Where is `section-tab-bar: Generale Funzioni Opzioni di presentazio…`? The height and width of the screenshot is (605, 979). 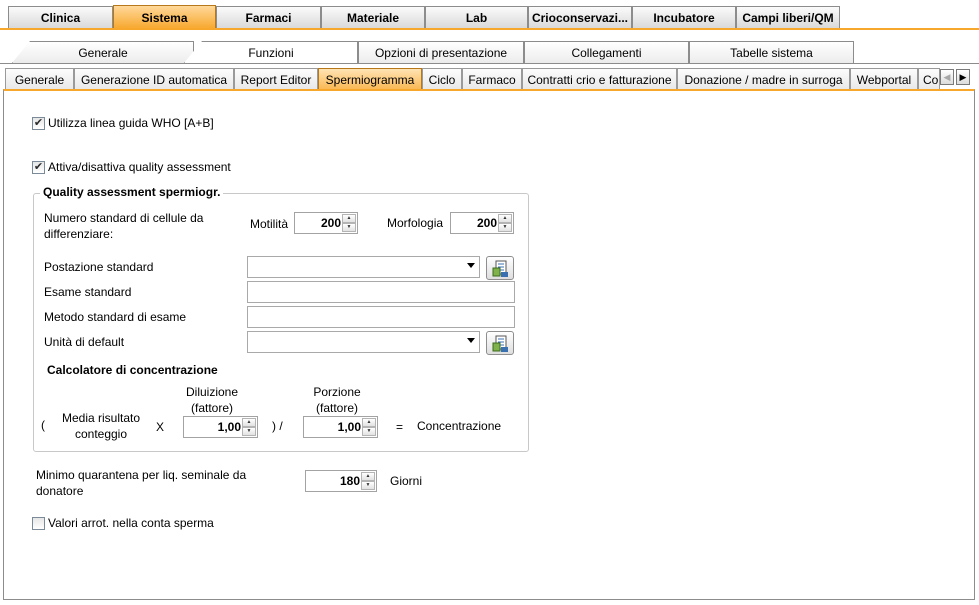
section-tab-bar: Generale Funzioni Opzioni di presentazio… is located at coordinates (489, 52).